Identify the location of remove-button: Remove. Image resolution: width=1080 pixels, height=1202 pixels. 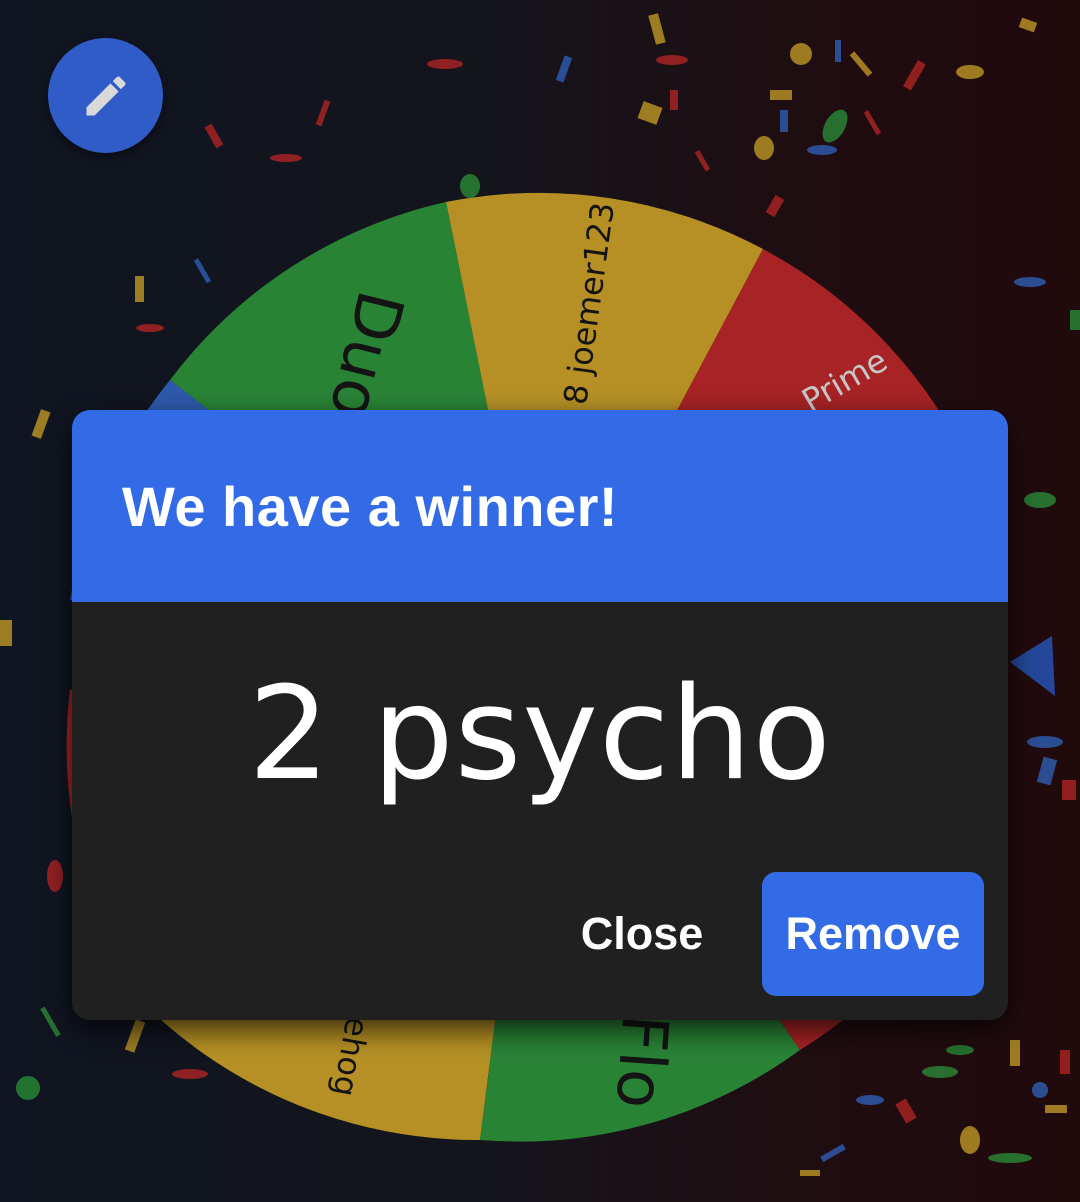
(873, 934).